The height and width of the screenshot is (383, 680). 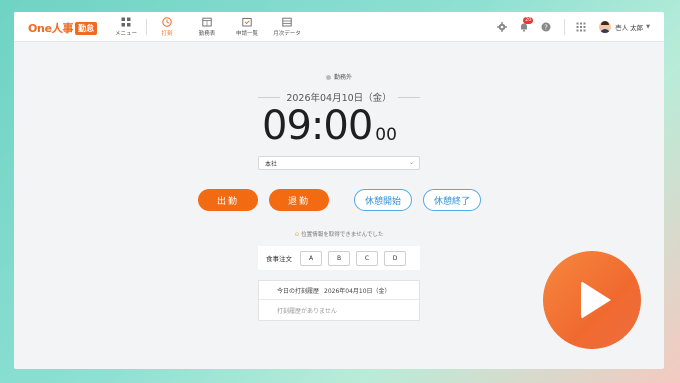 I want to click on apps-button, so click(x=581, y=27).